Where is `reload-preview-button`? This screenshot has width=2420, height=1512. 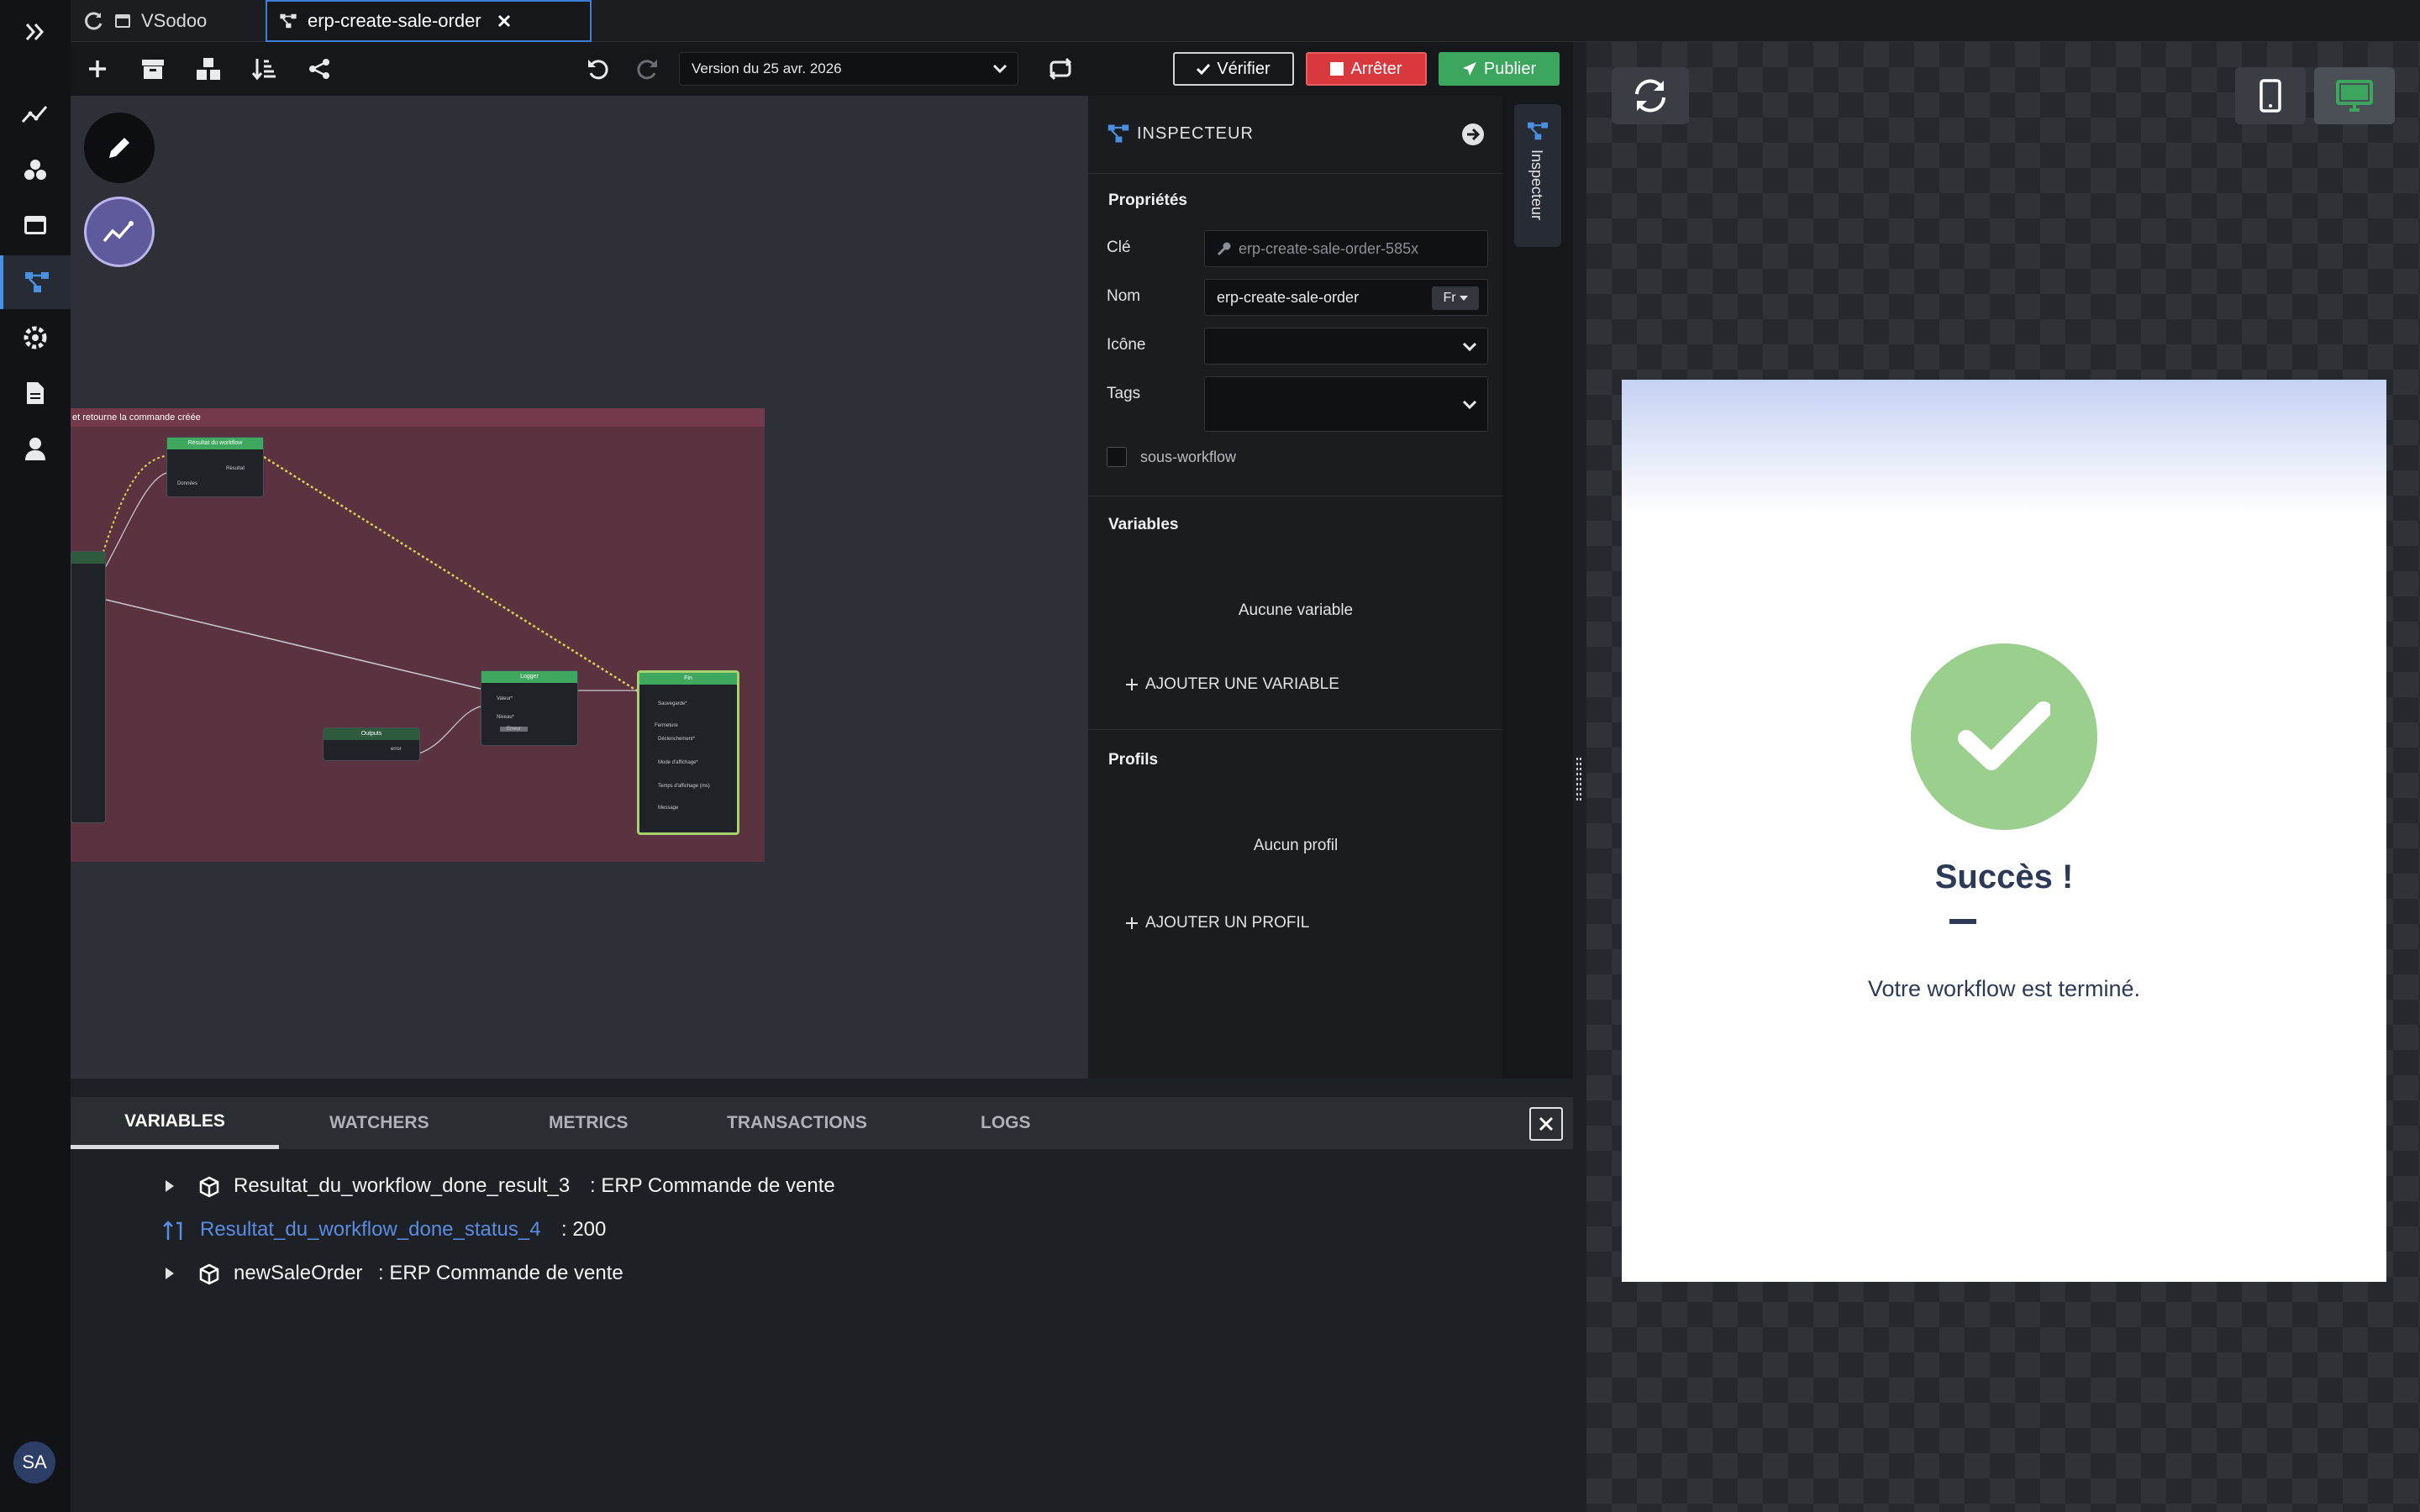 reload-preview-button is located at coordinates (1650, 95).